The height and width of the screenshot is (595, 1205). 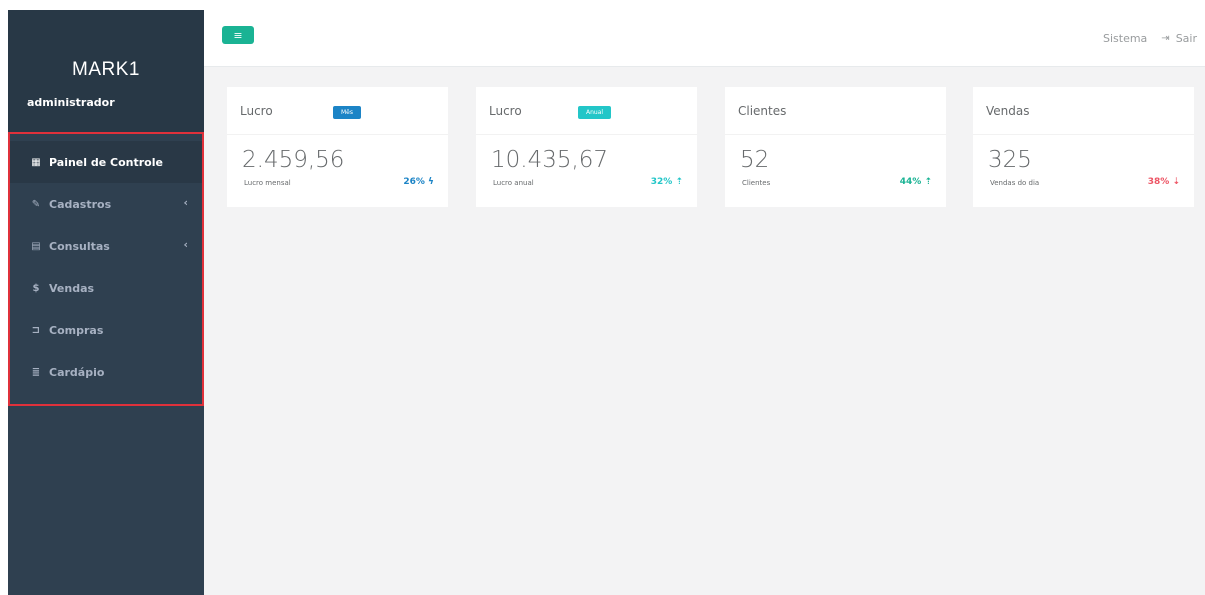 I want to click on sidebar-item-label: Painel de Controle, so click(x=106, y=162).